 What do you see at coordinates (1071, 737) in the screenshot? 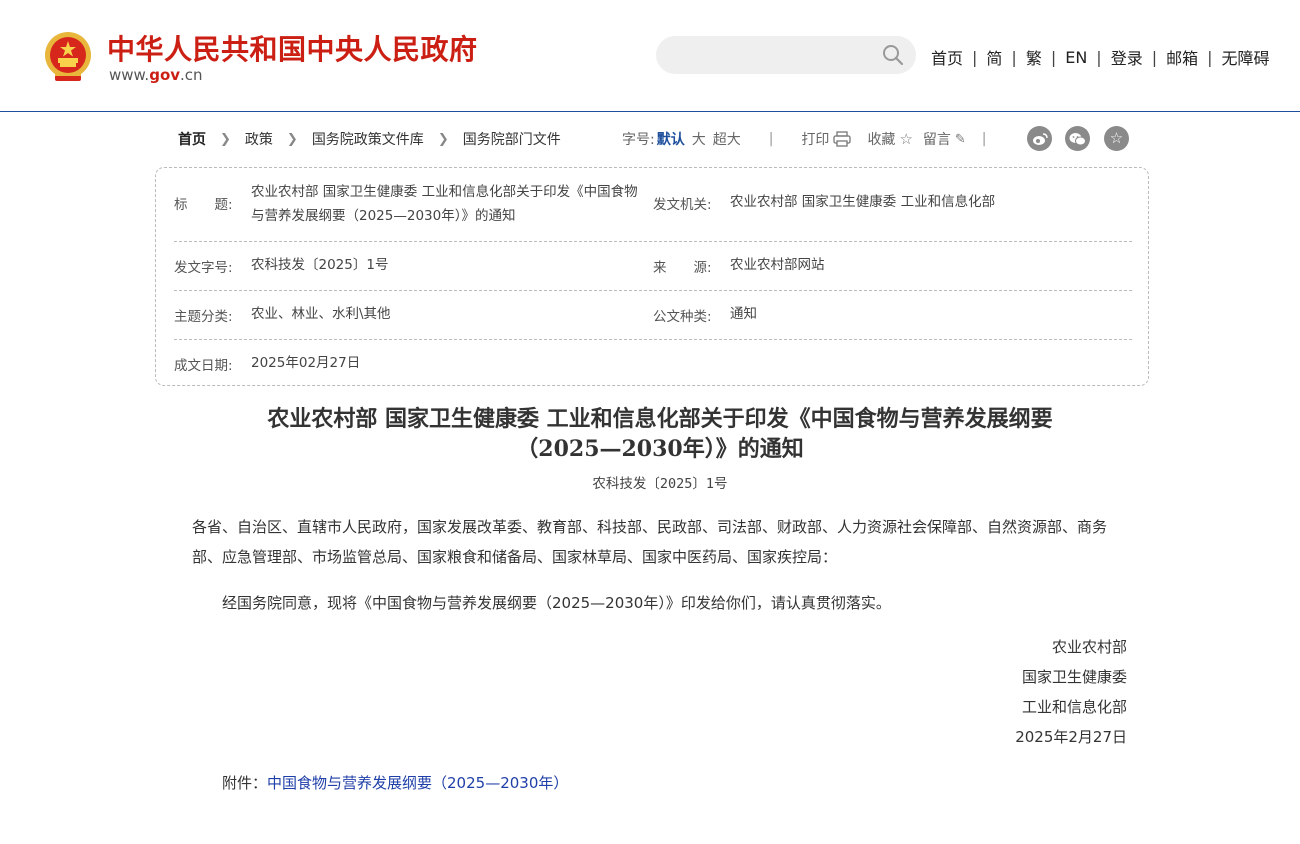
I see `sign-date: 2025年2月27日` at bounding box center [1071, 737].